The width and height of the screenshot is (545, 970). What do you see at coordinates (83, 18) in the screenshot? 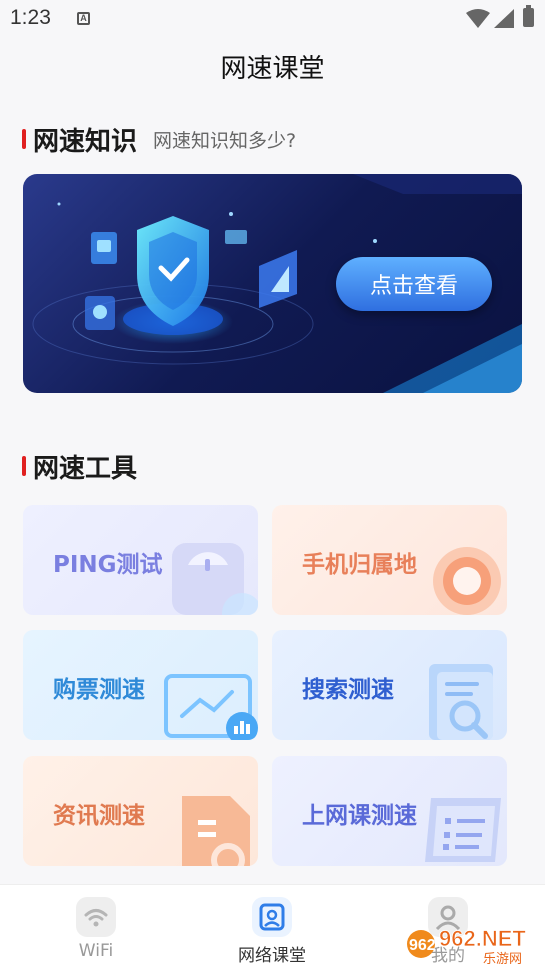
I see `notification-a-icon: A` at bounding box center [83, 18].